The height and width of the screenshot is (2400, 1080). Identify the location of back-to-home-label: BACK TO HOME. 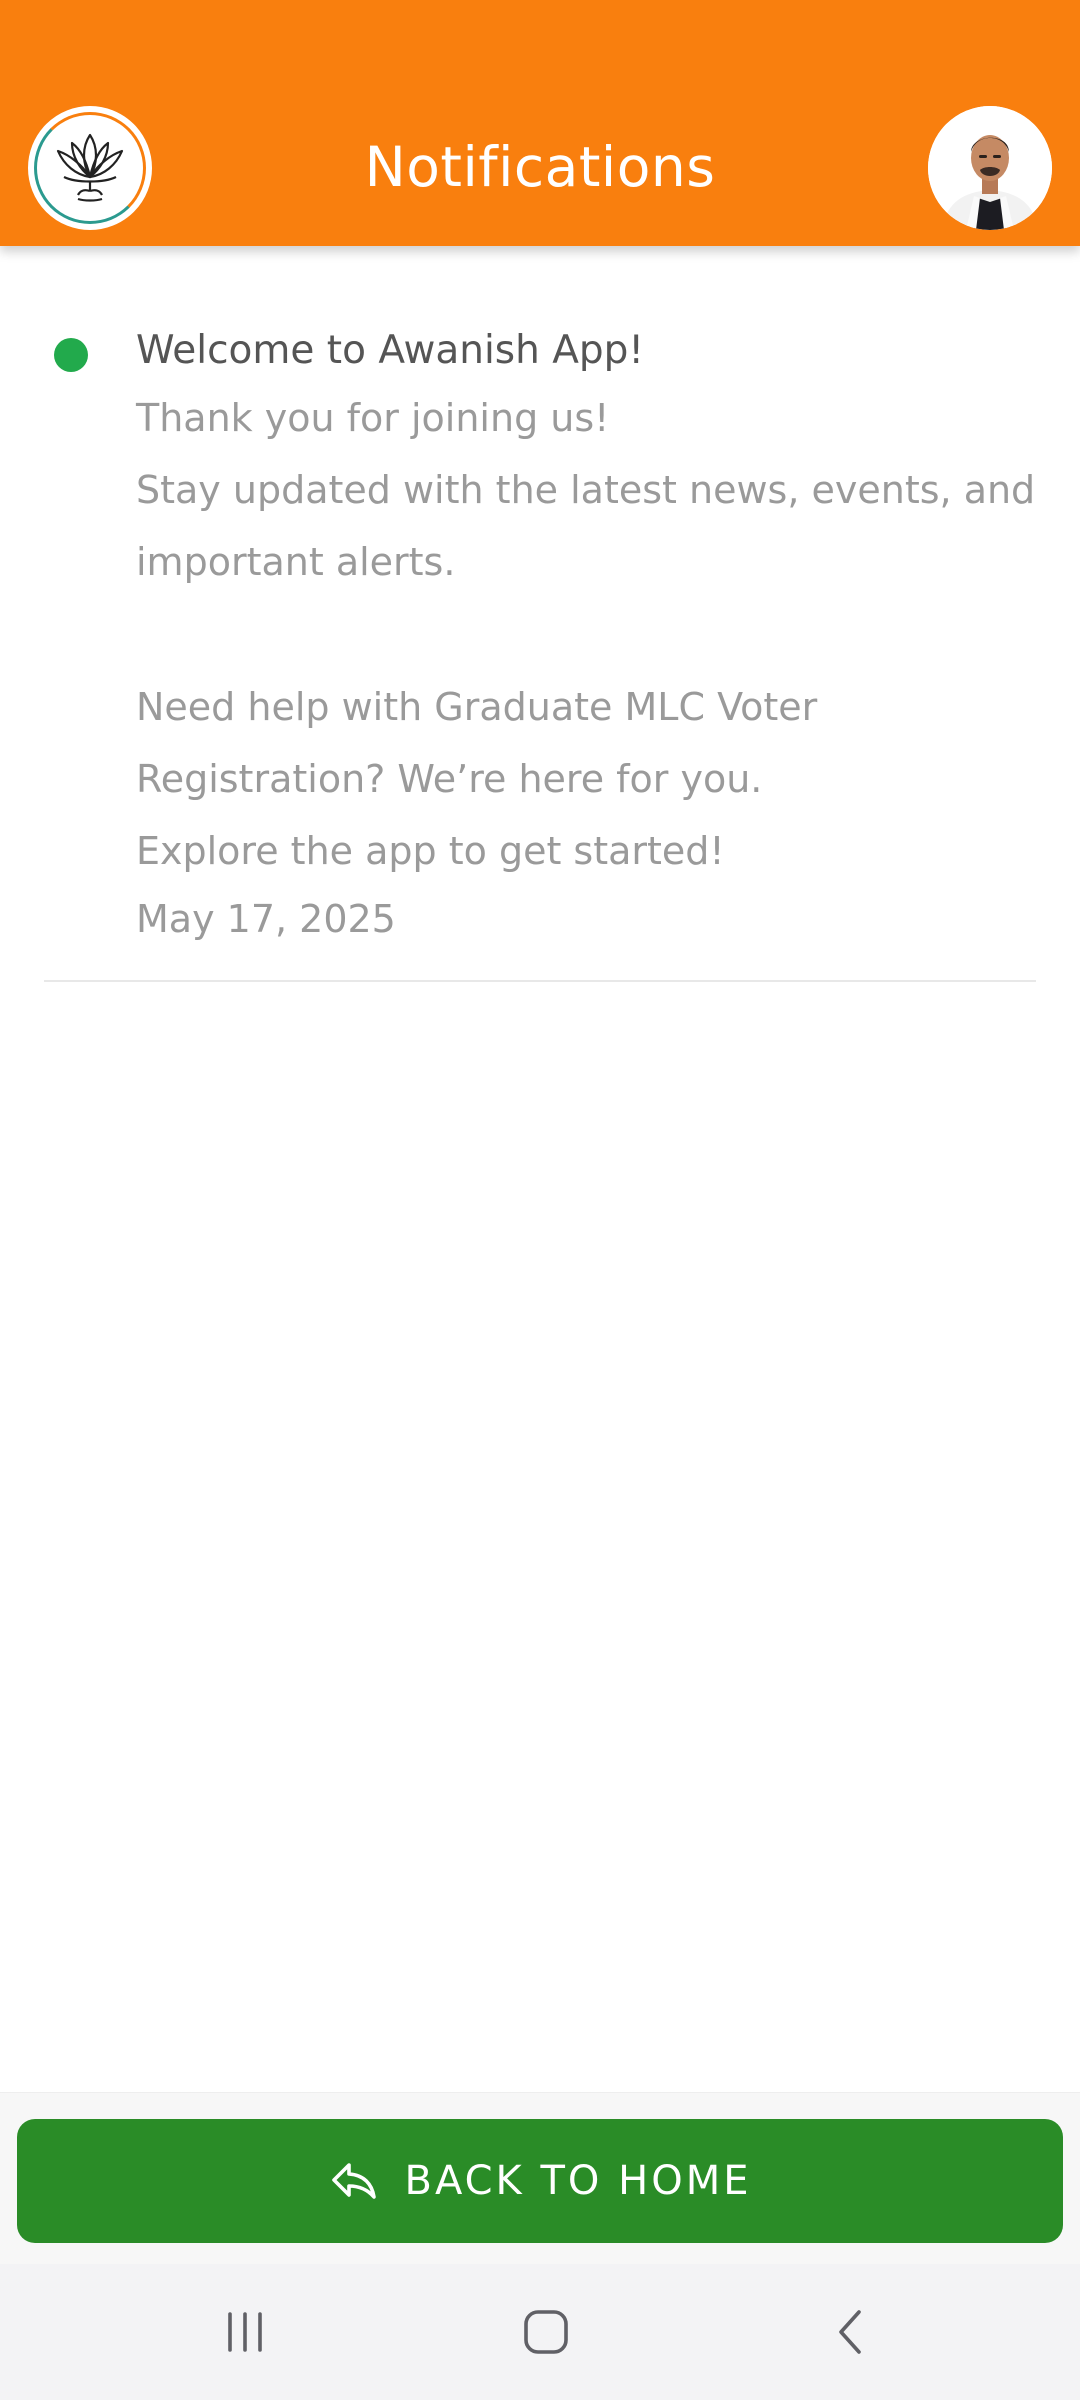
(578, 2181).